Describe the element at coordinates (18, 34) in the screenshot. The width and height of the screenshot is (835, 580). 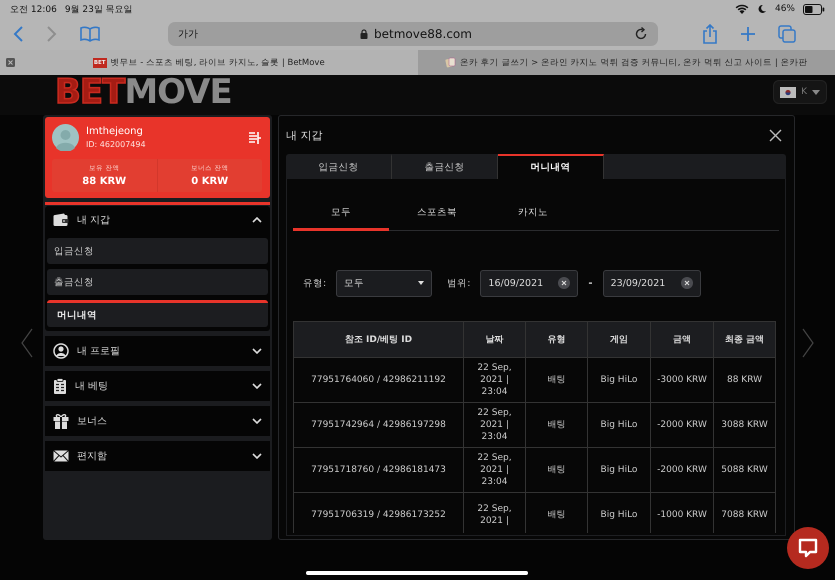
I see `back-icon` at that location.